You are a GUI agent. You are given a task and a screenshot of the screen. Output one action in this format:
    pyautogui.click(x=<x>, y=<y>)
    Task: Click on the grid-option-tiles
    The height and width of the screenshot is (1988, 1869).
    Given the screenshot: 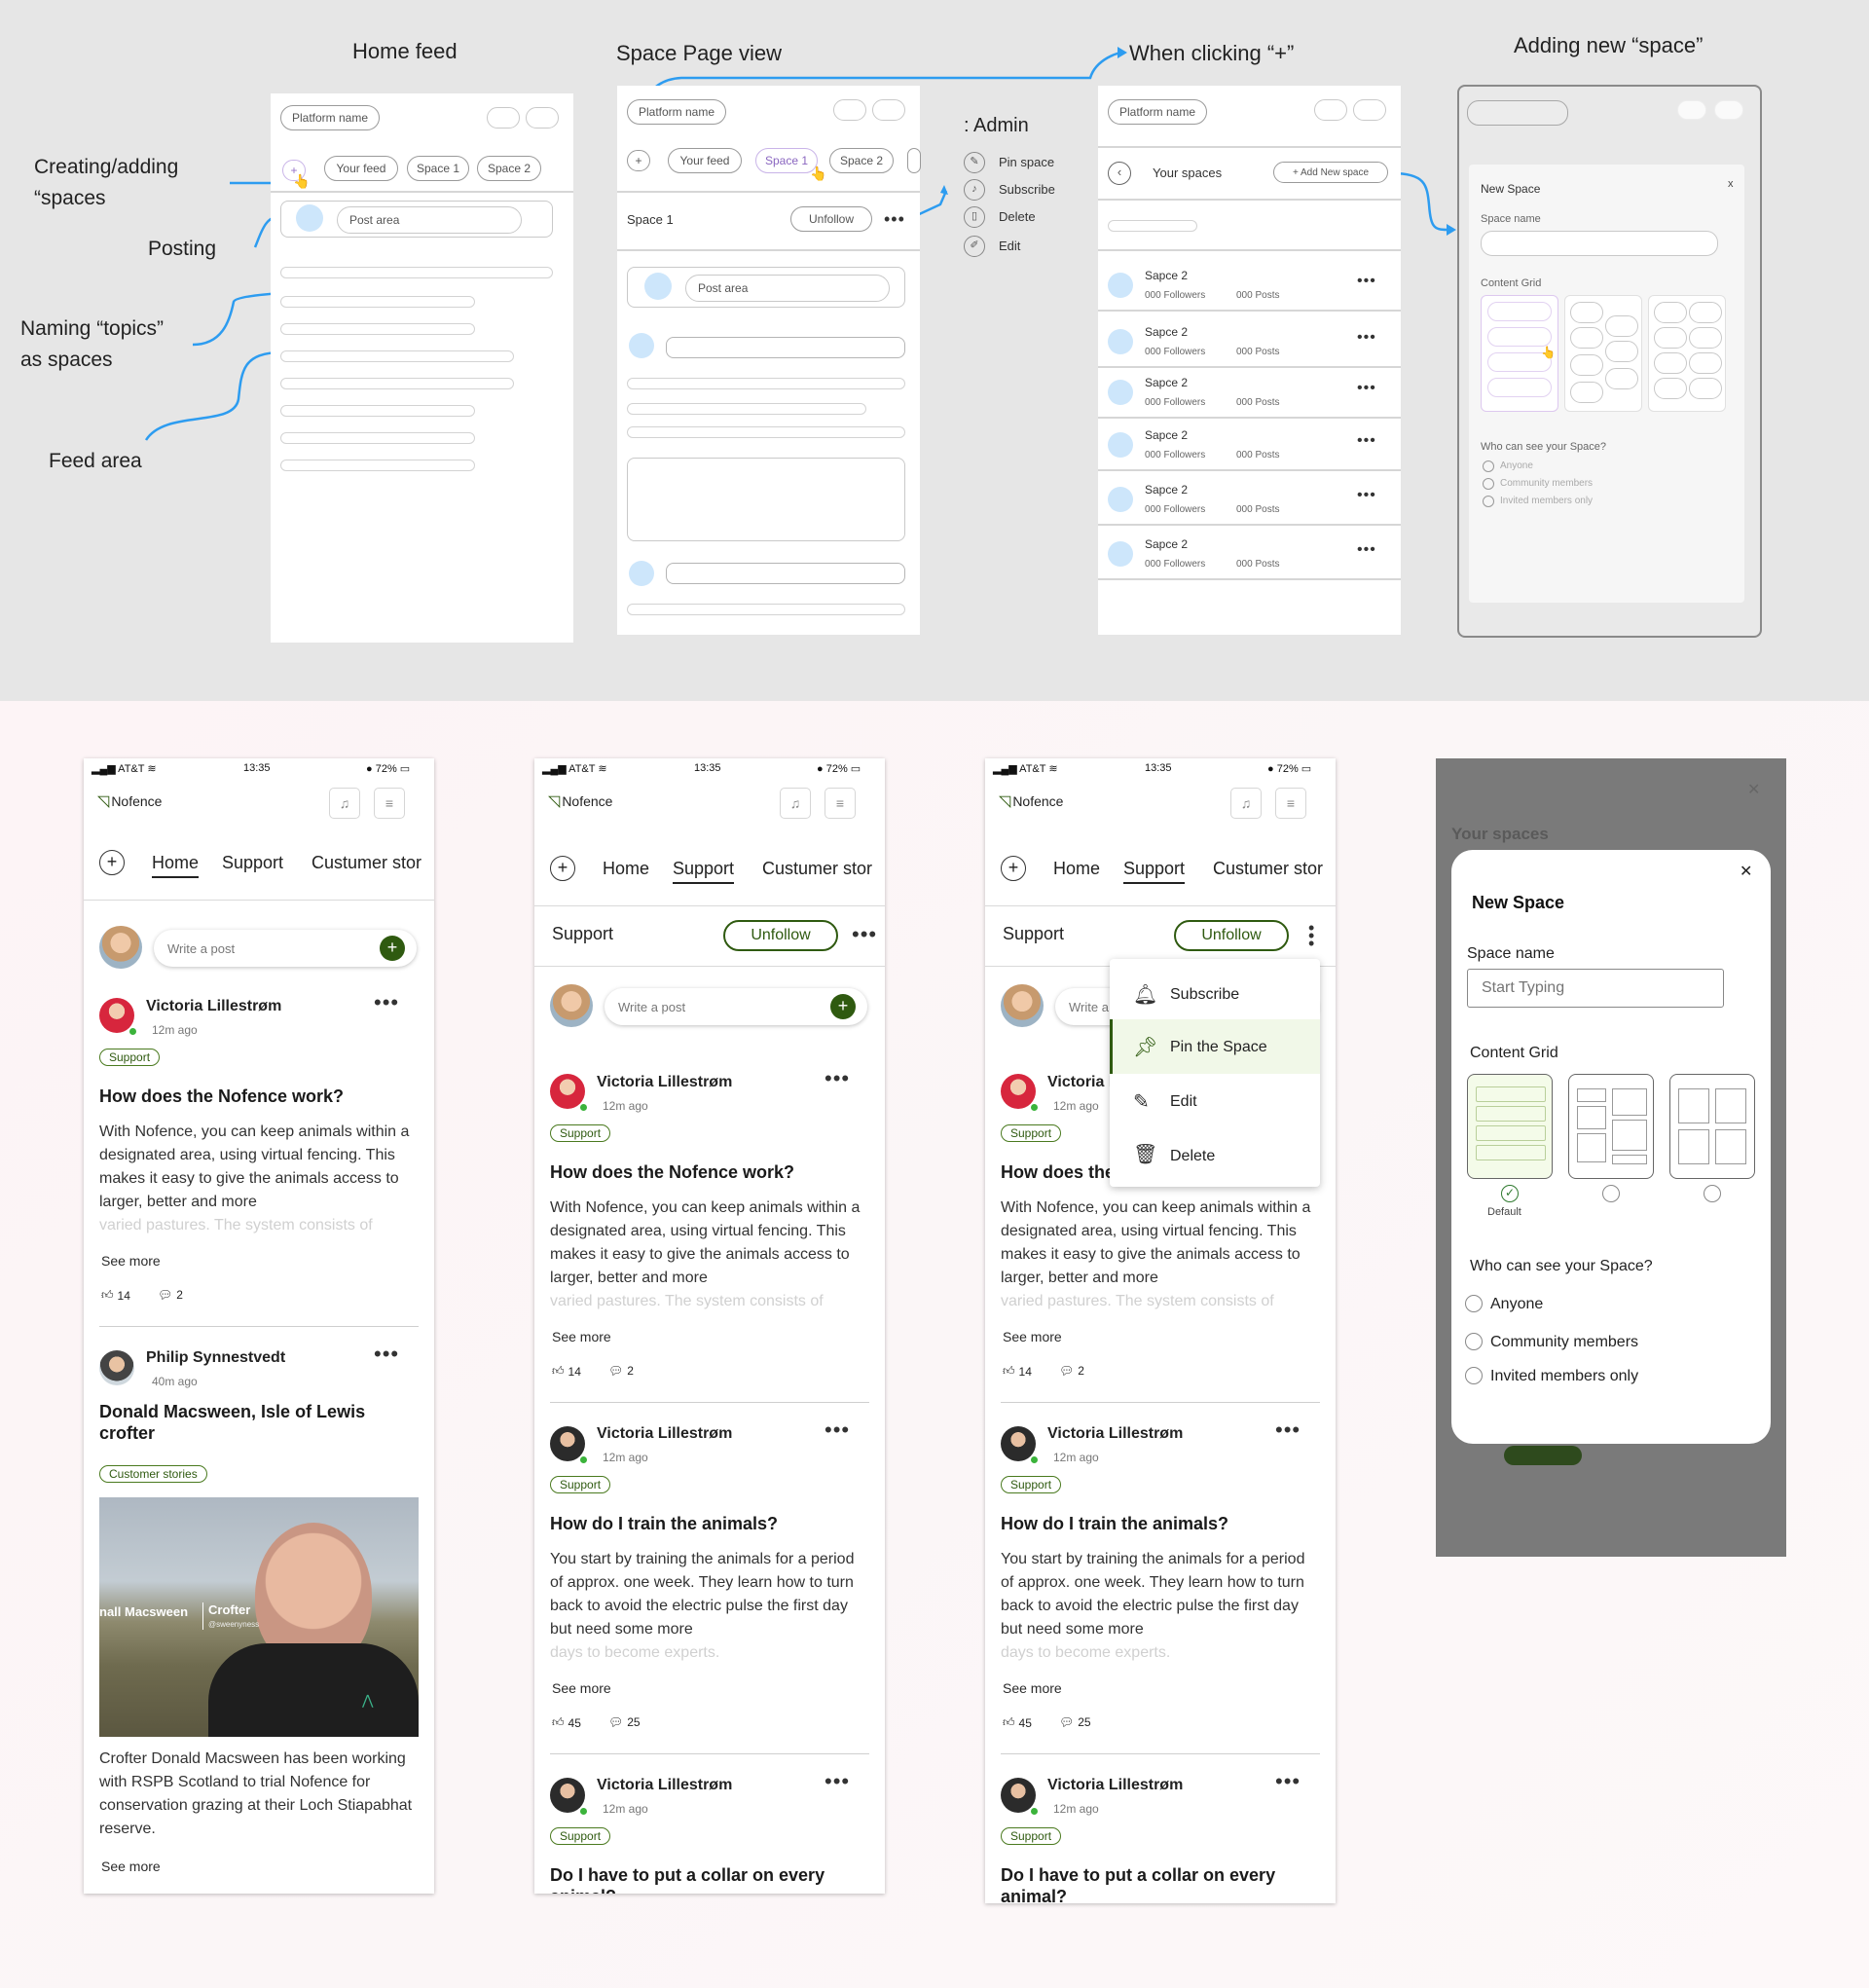 What is the action you would take?
    pyautogui.click(x=1712, y=1126)
    